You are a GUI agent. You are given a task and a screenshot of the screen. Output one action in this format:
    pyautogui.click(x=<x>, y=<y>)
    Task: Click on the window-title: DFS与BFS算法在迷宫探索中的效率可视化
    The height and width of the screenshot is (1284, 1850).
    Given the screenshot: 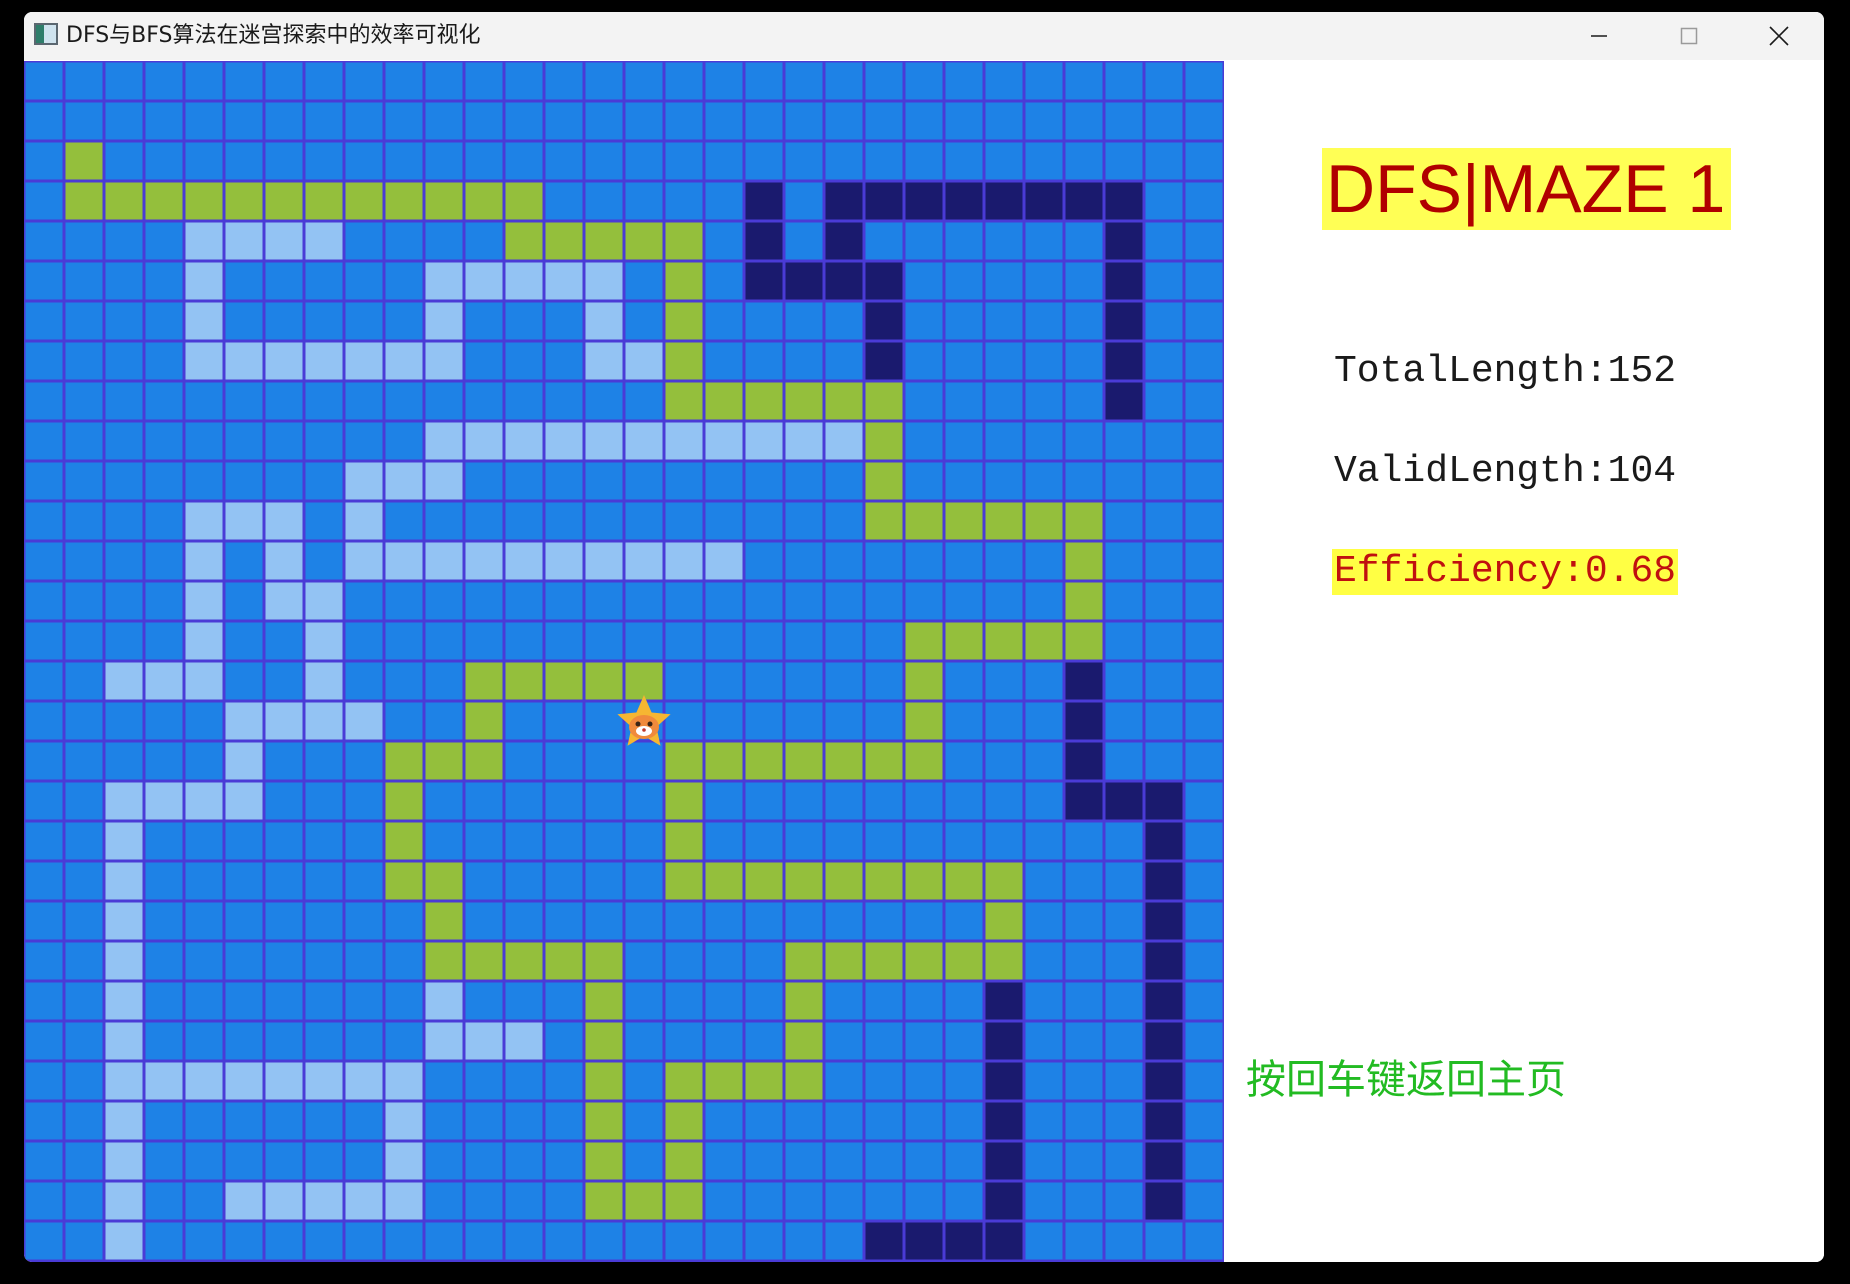 What is the action you would take?
    pyautogui.click(x=273, y=35)
    